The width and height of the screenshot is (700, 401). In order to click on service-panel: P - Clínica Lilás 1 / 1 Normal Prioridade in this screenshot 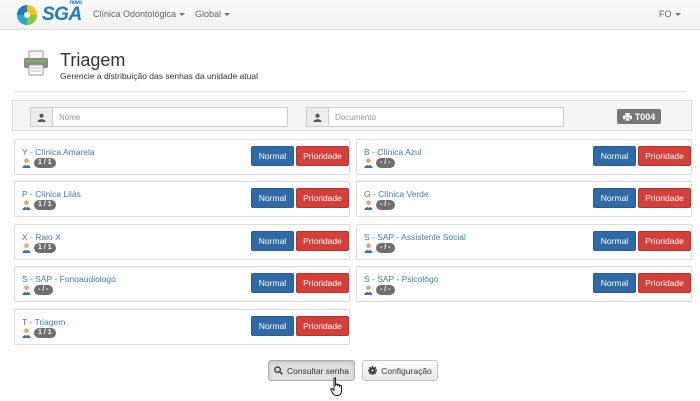, I will do `click(182, 199)`.